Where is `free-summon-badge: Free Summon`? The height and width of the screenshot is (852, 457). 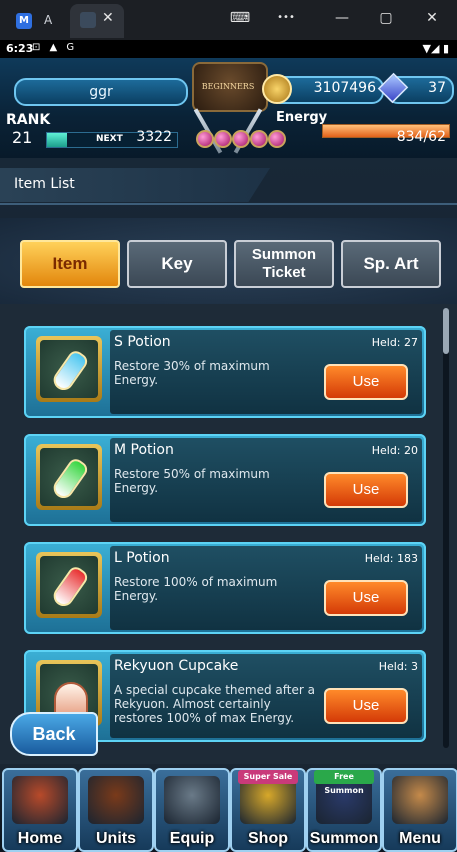
free-summon-badge: Free Summon is located at coordinates (344, 782).